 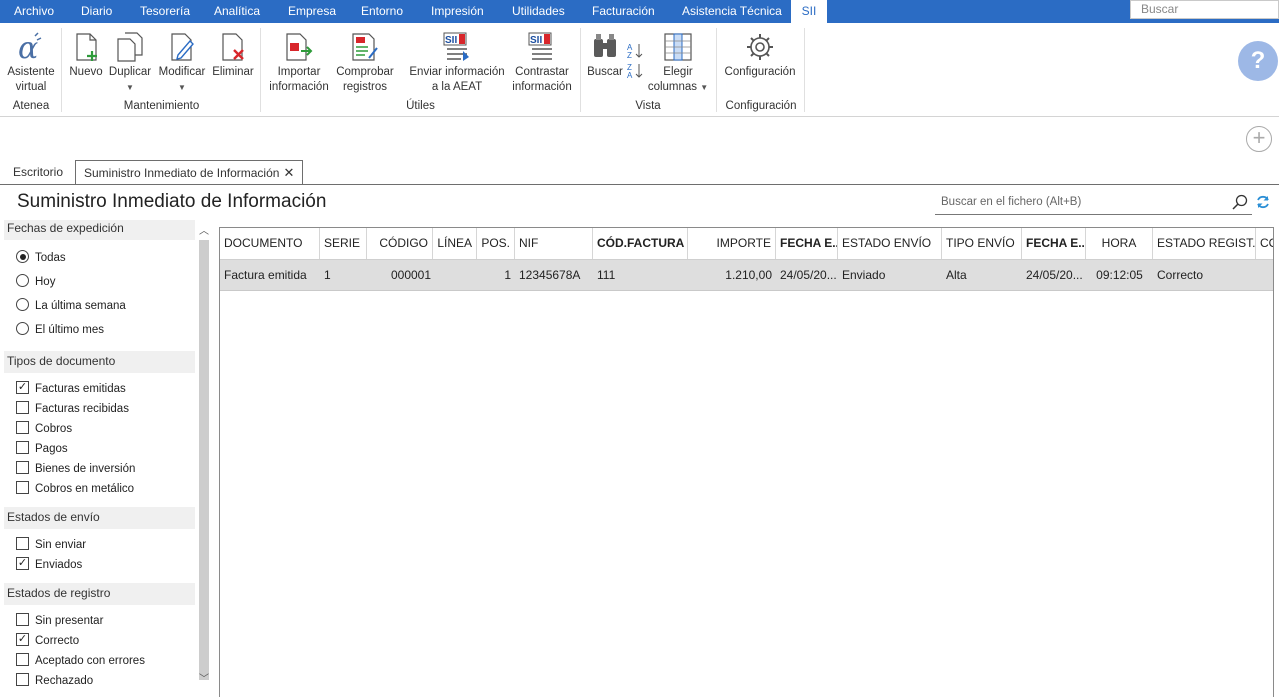 I want to click on columnas-label: columnas, so click(x=672, y=87).